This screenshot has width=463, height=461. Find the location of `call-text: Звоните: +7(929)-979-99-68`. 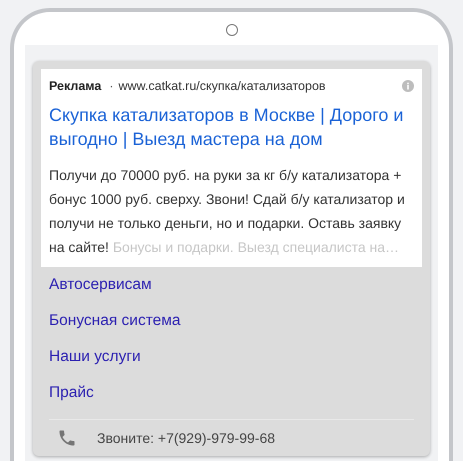

call-text: Звоните: +7(929)-979-99-68 is located at coordinates (186, 438).